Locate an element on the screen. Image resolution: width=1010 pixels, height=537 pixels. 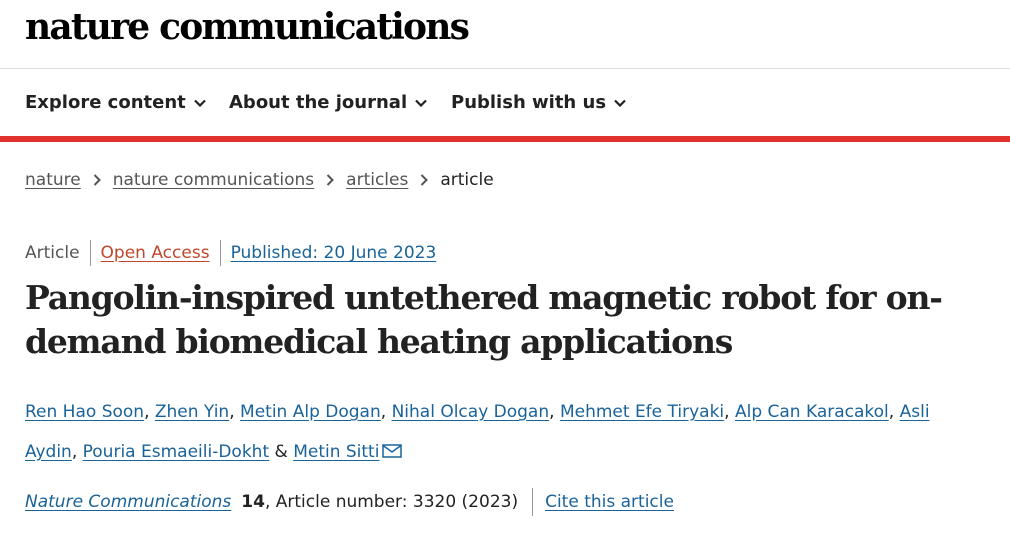
nav-about-the-journal: About the journal is located at coordinates (328, 102).